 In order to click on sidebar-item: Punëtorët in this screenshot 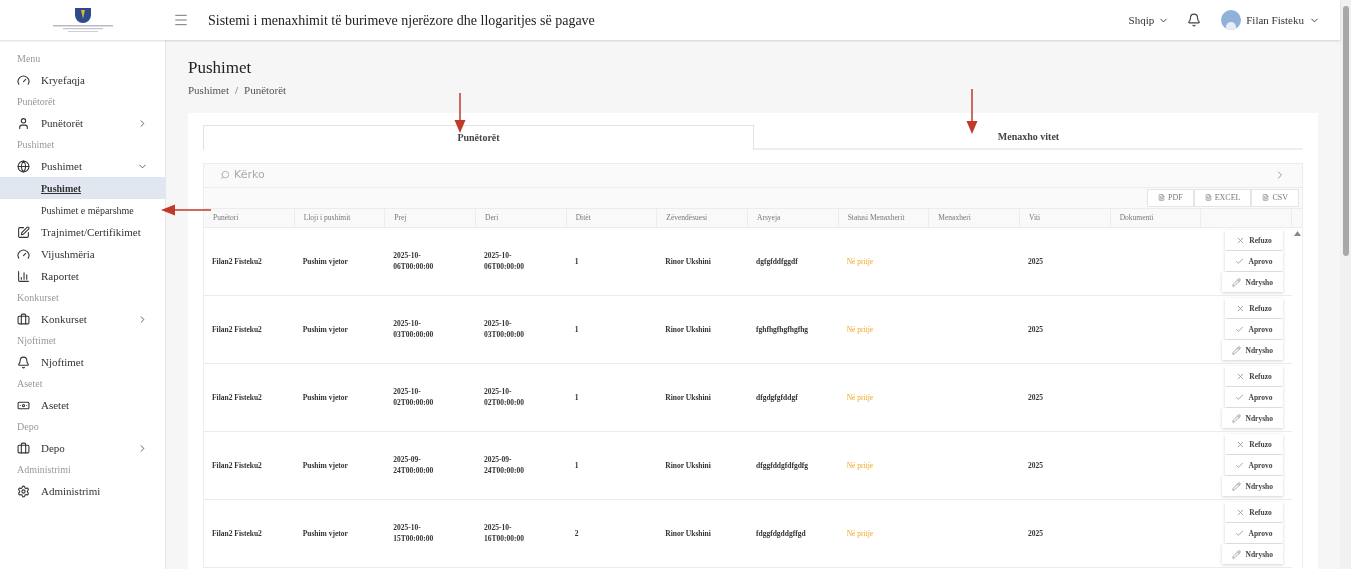, I will do `click(82, 123)`.